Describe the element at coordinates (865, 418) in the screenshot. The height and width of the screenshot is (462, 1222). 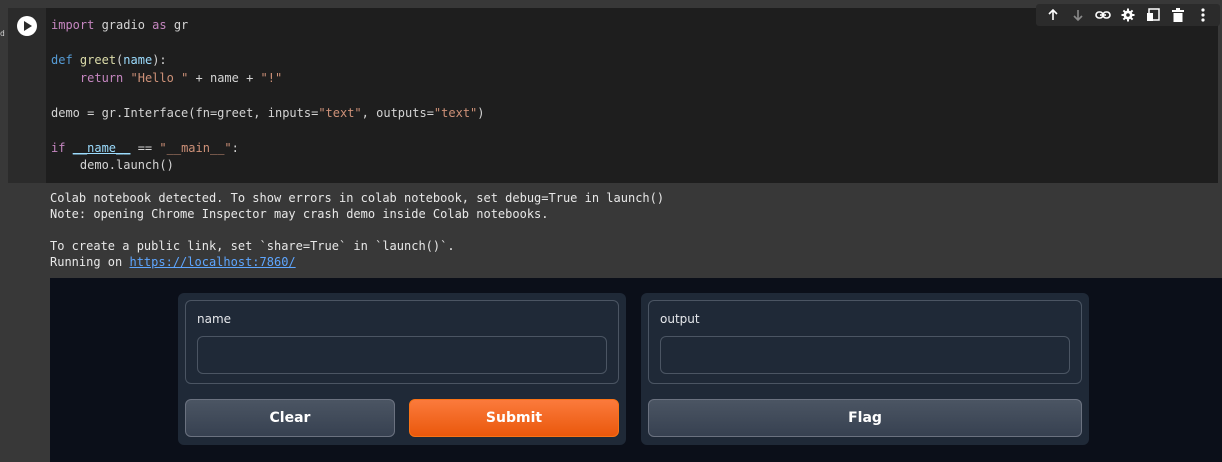
I see `flag-button: Flag` at that location.